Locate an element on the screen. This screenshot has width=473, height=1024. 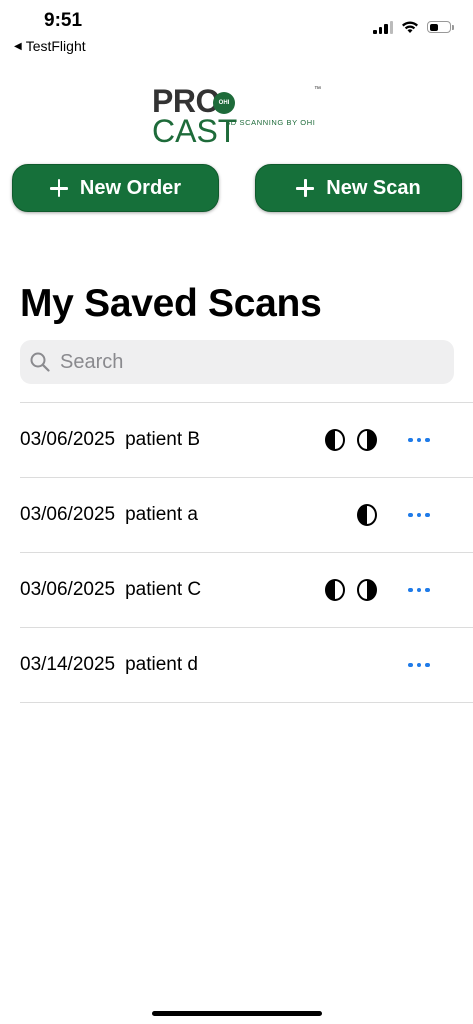
new-order-button: New Order is located at coordinates (115, 188).